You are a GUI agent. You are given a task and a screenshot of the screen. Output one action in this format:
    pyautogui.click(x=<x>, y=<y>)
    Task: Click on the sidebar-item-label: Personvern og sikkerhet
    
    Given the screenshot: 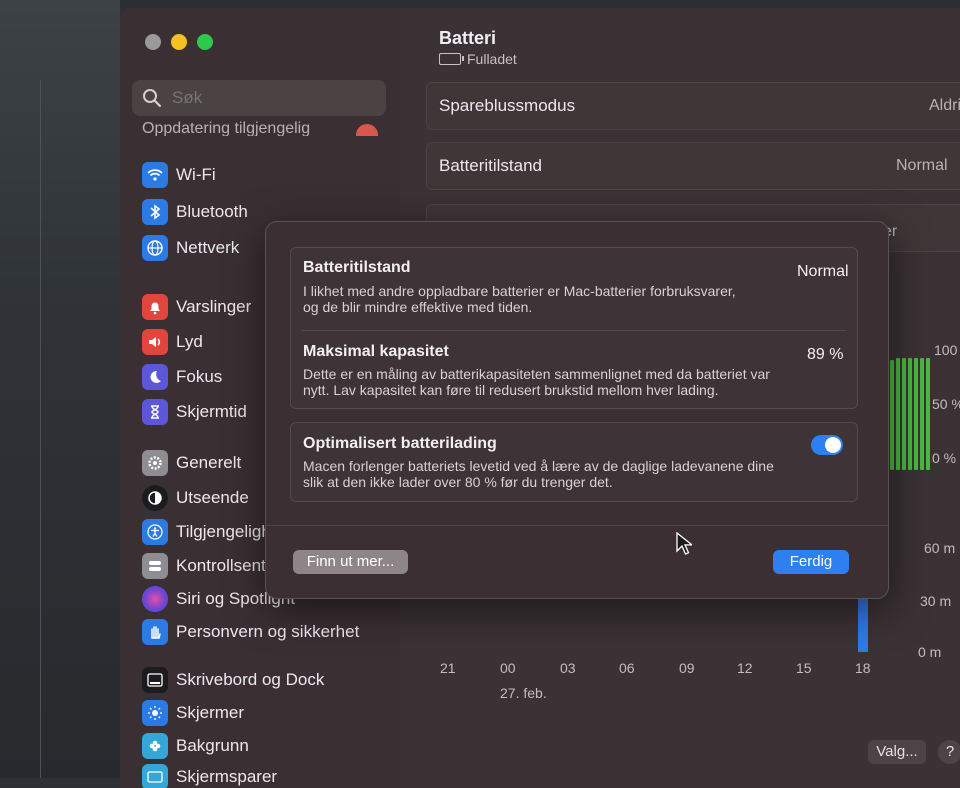 What is the action you would take?
    pyautogui.click(x=268, y=631)
    